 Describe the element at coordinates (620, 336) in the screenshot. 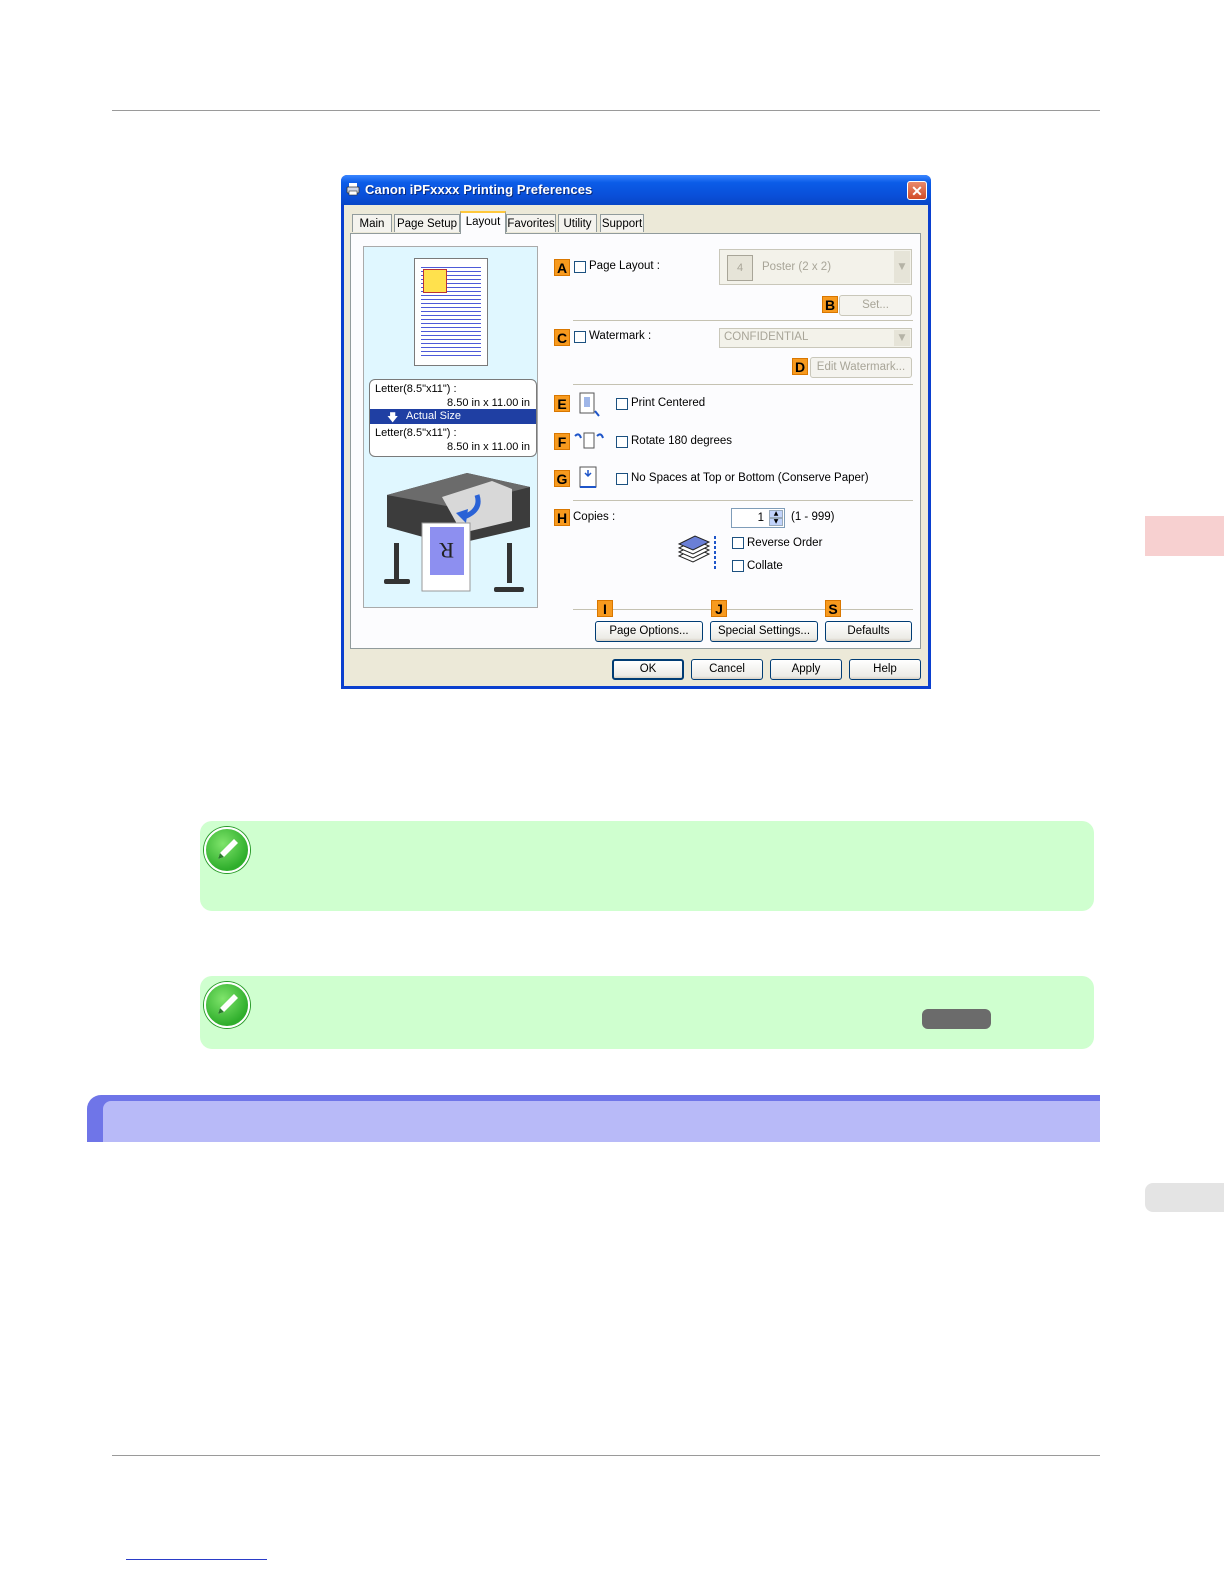

I see `watermark-label: Watermark :` at that location.